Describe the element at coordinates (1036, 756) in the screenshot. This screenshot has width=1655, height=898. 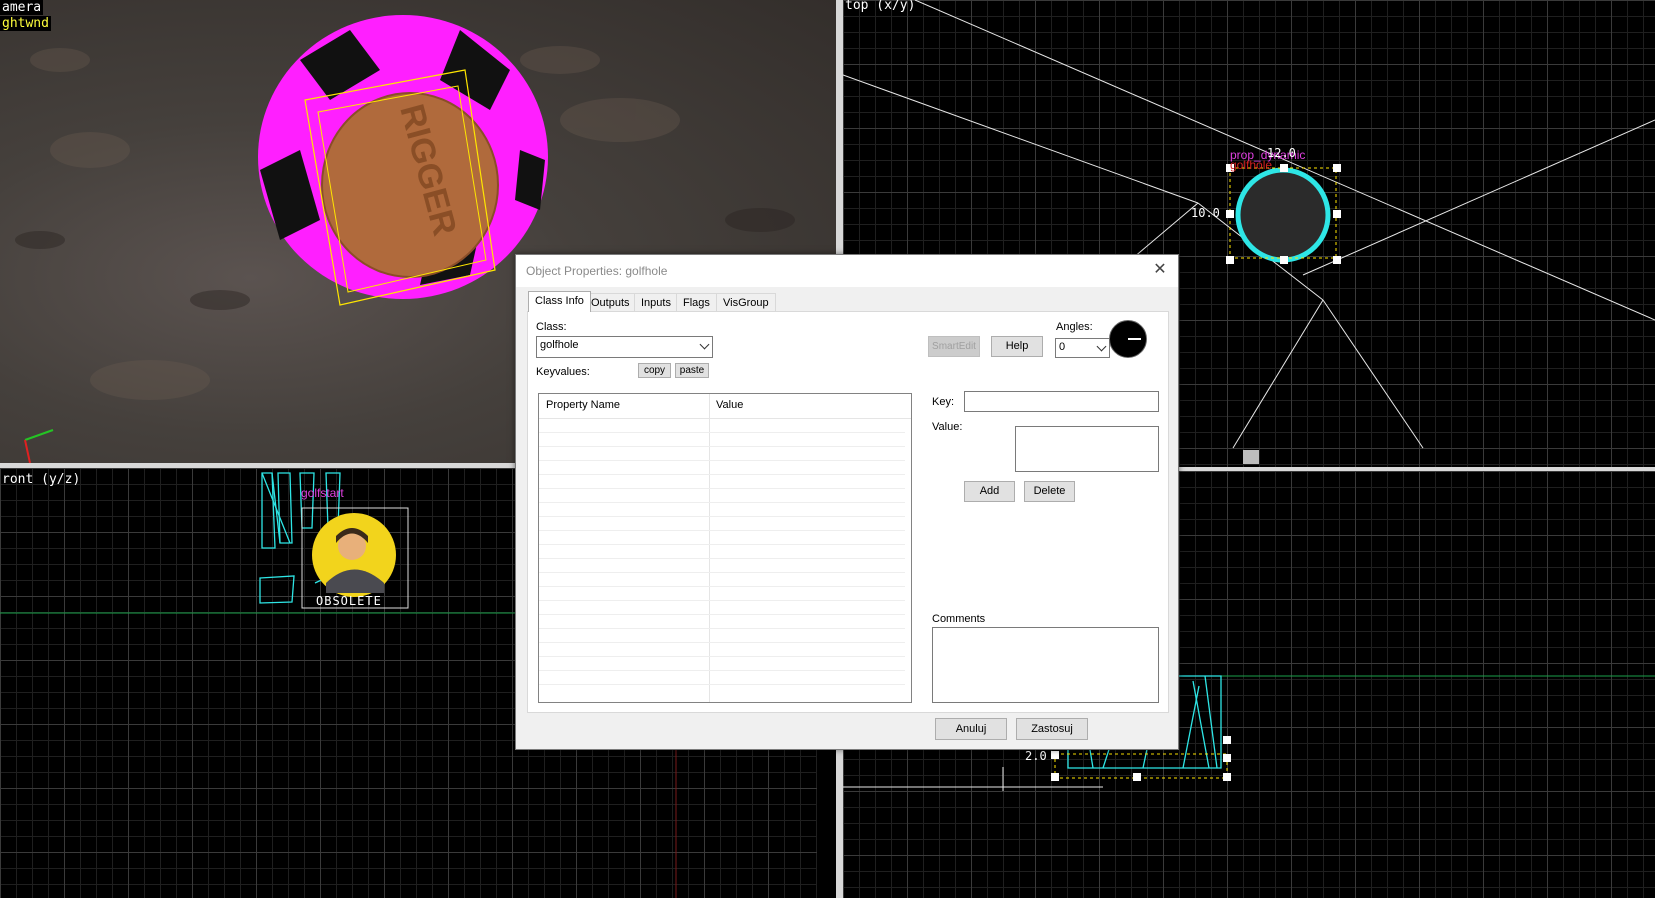
I see `side-dimension: 2.0` at that location.